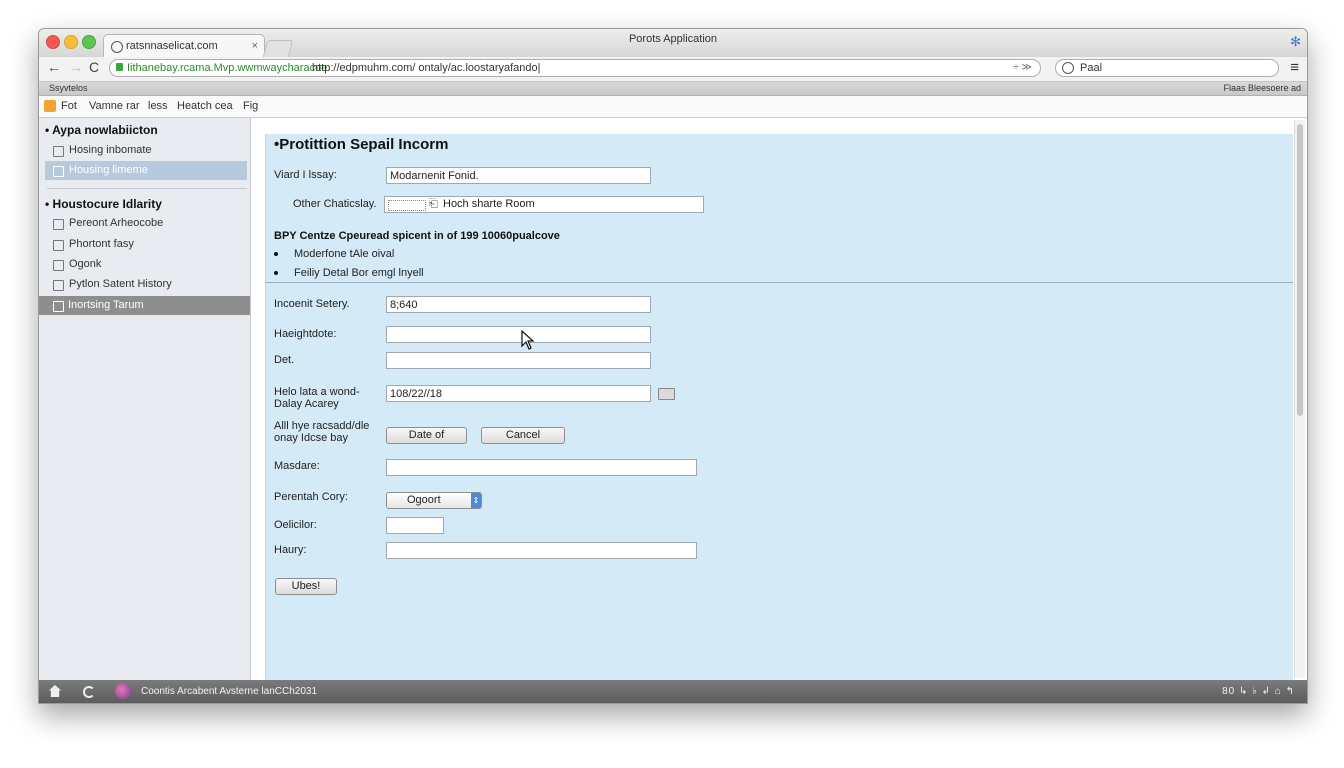 The width and height of the screenshot is (1344, 768). I want to click on bookmark-left: Ssyvtelos, so click(68, 88).